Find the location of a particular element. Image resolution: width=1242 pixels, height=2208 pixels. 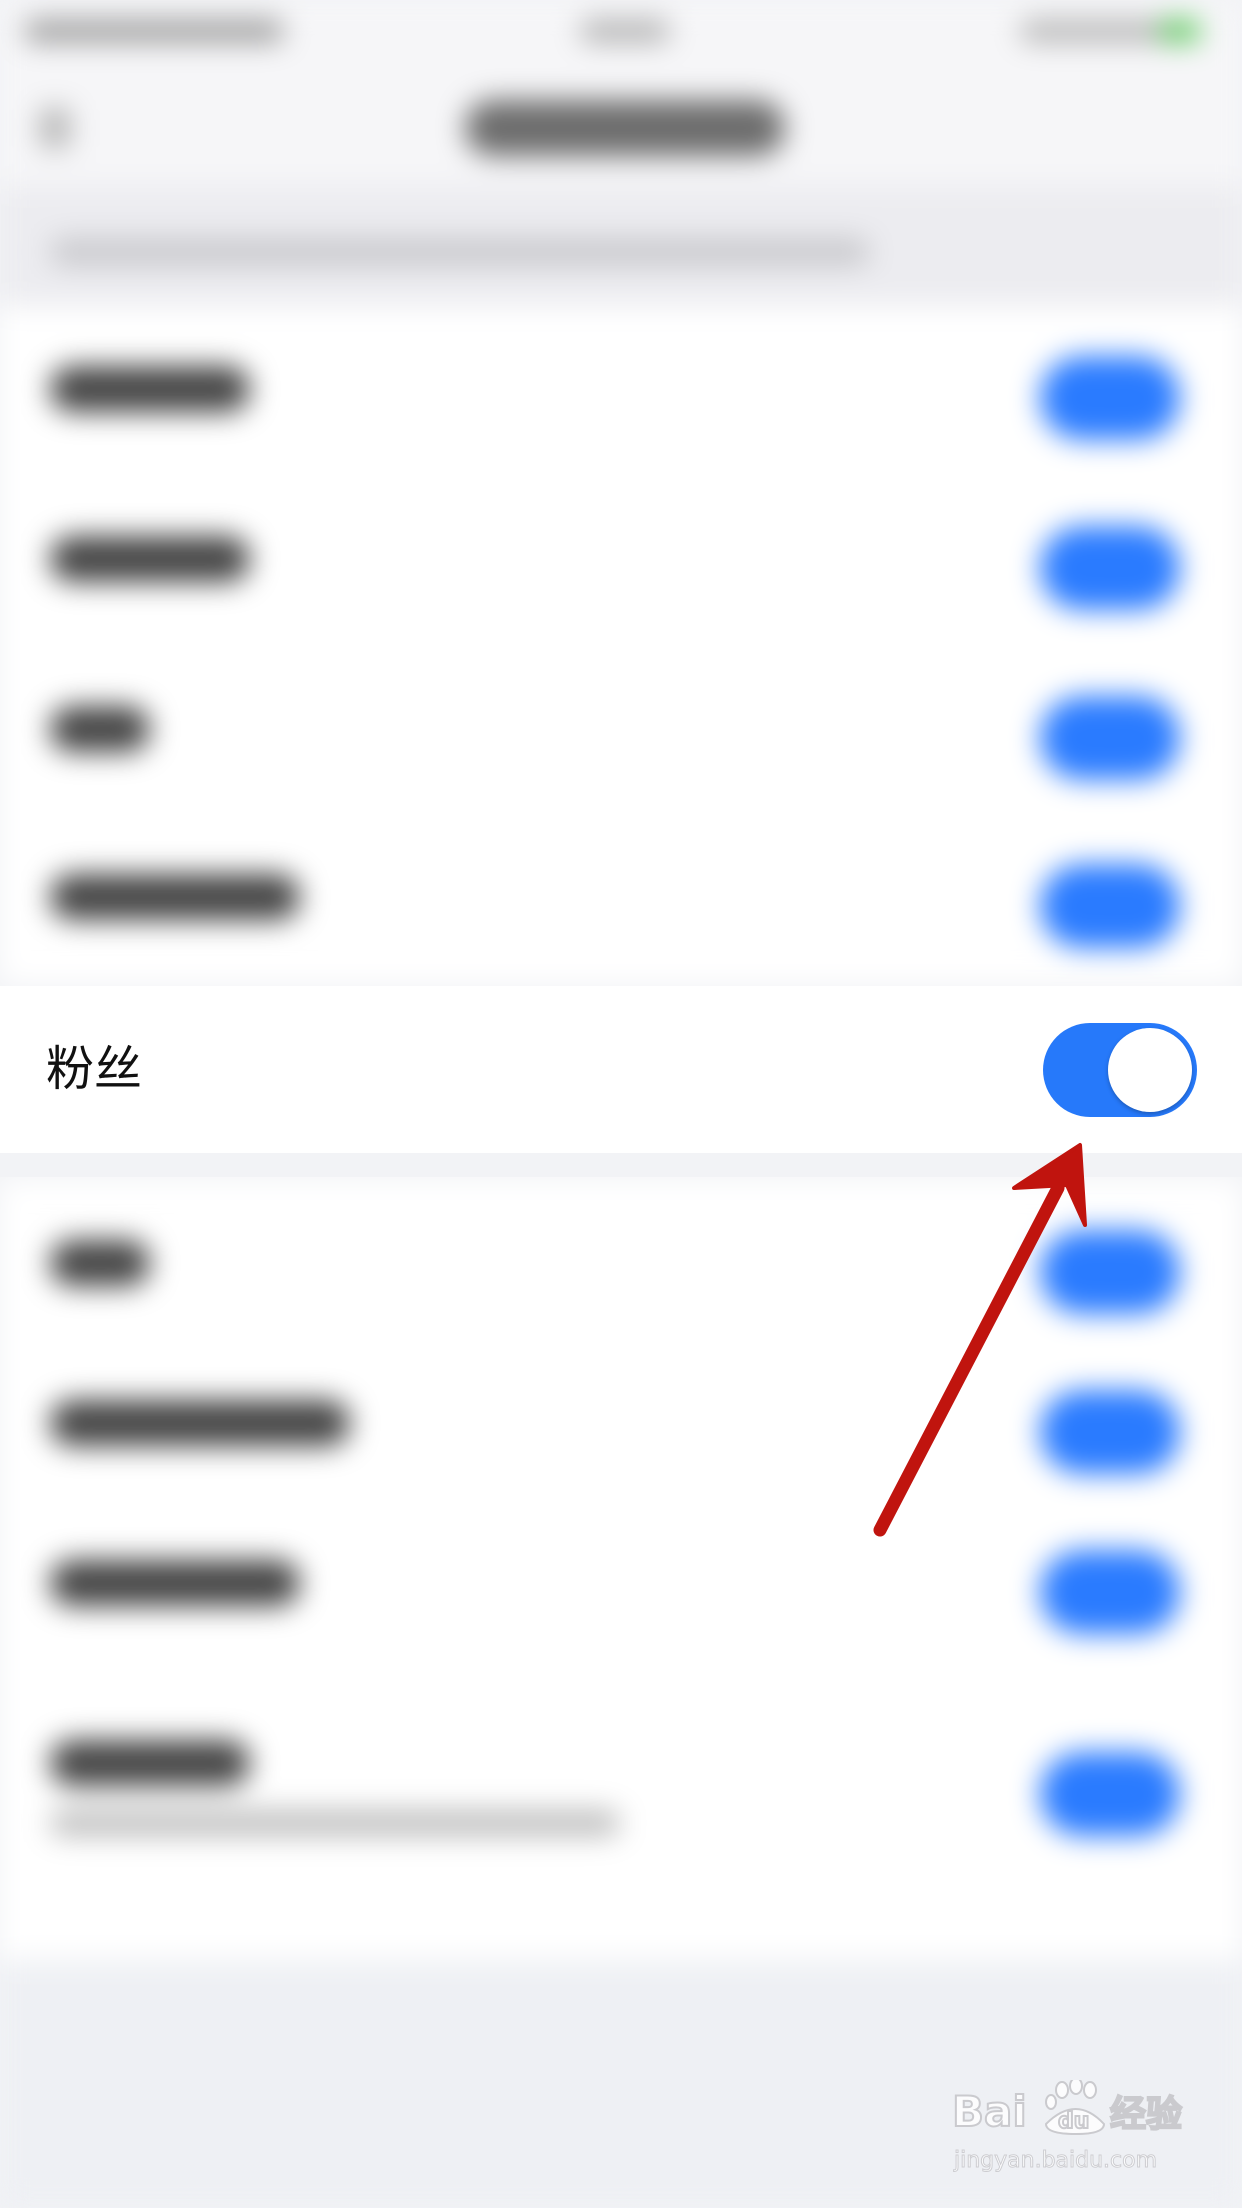

watermark-url: jingyan.baidu.com is located at coordinates (1055, 2161).